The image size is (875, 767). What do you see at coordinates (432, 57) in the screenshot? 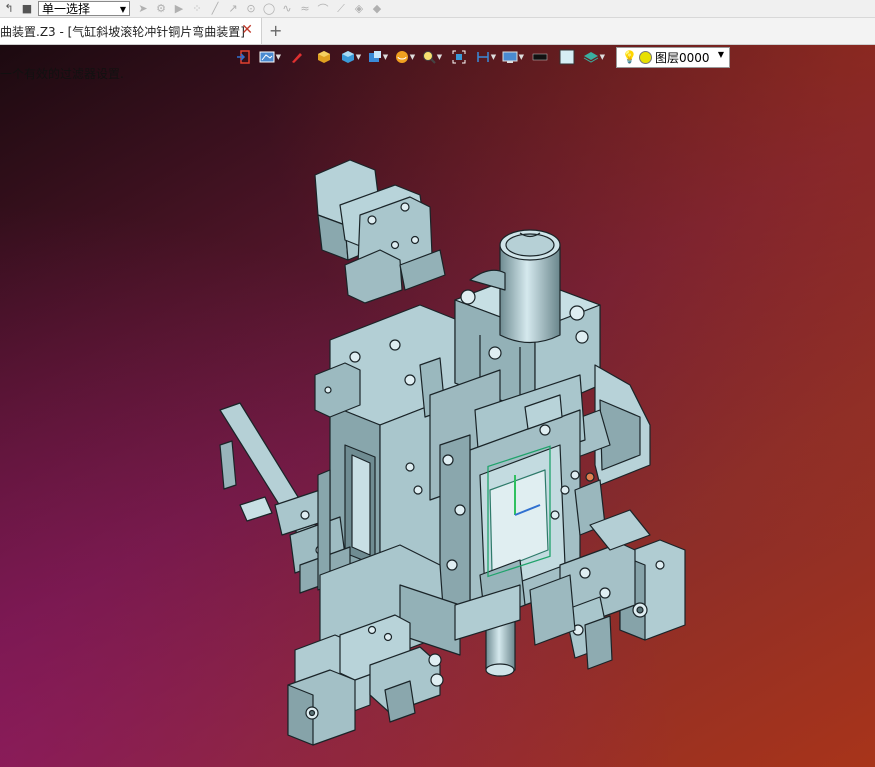
I see `zoom-icon: ▼` at bounding box center [432, 57].